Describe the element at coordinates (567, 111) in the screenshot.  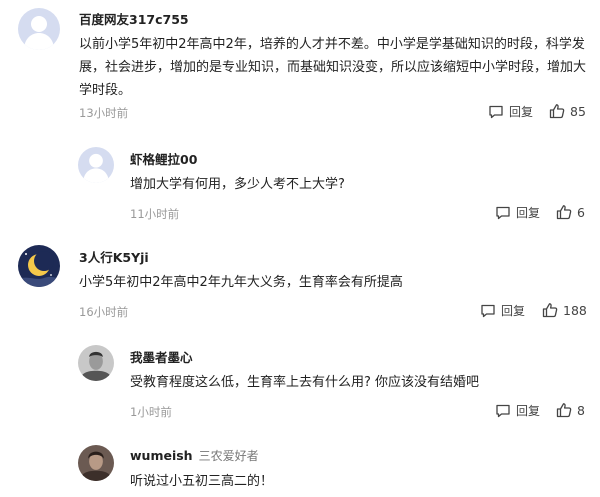
I see `like-button: 85` at that location.